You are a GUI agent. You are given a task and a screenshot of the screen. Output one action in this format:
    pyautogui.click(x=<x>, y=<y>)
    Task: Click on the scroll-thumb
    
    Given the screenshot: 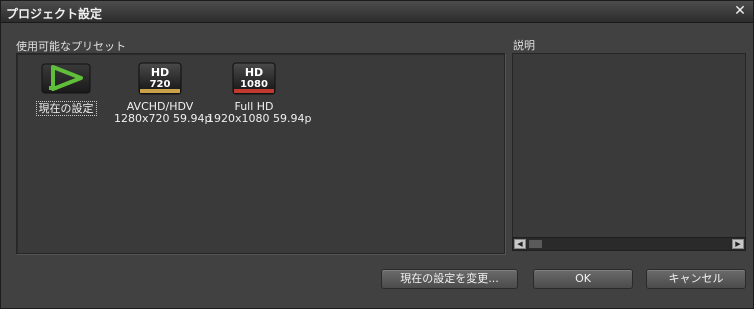 What is the action you would take?
    pyautogui.click(x=535, y=244)
    